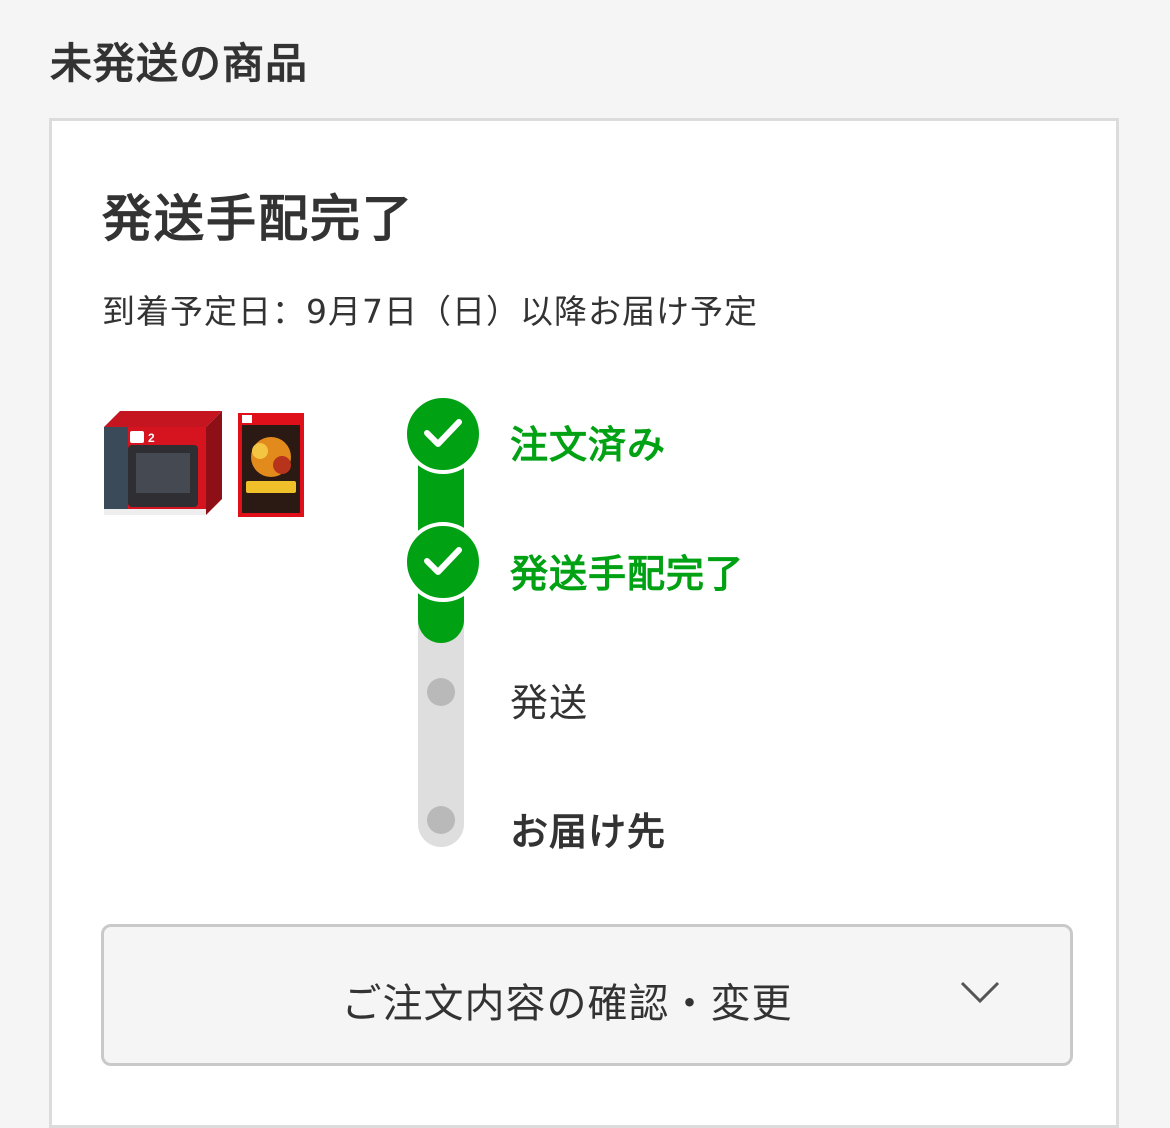  Describe the element at coordinates (627, 574) in the screenshot. I see `step-2-label: 発送手配完了` at that location.